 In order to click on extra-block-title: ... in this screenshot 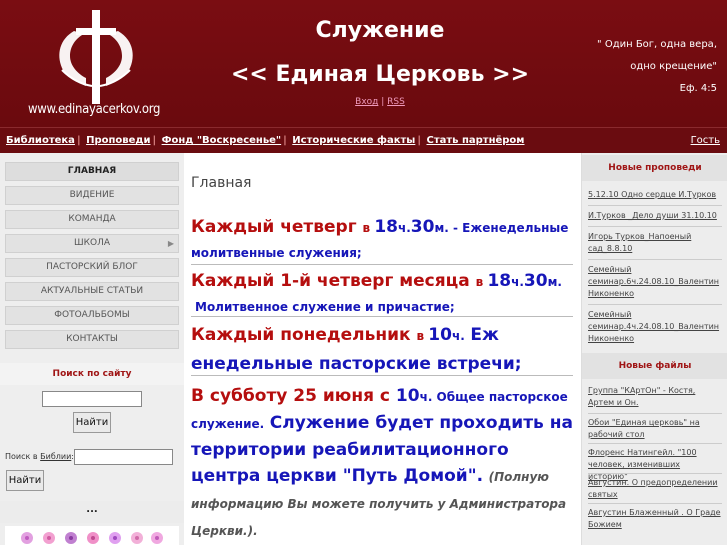, I will do `click(92, 512)`.